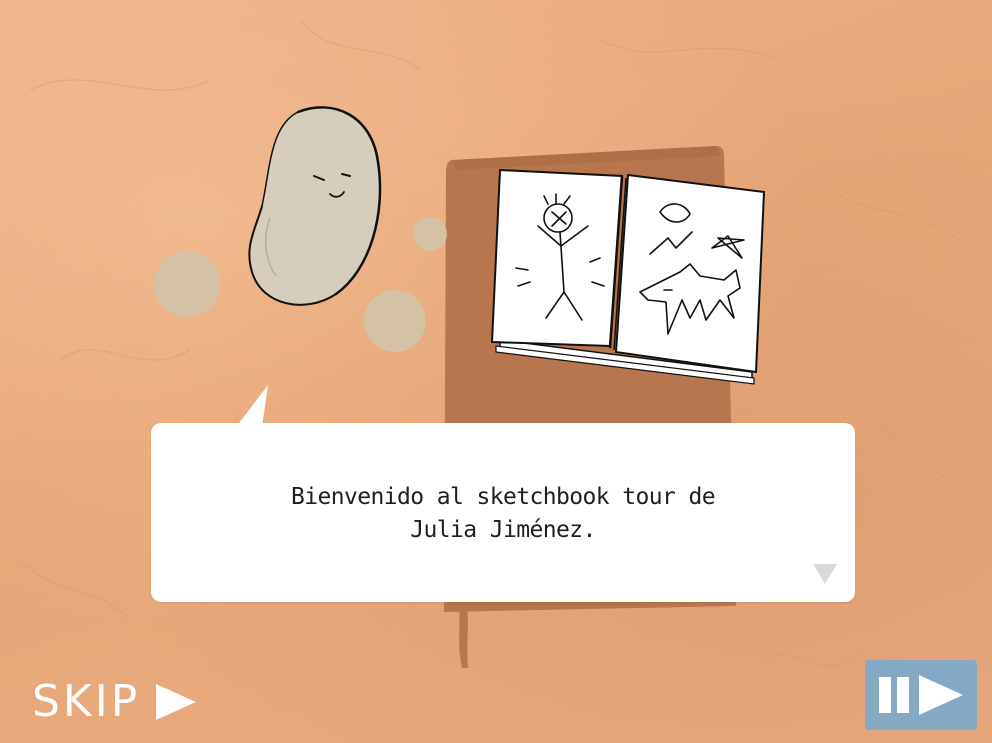  Describe the element at coordinates (252, 406) in the screenshot. I see `dialog-tail` at that location.